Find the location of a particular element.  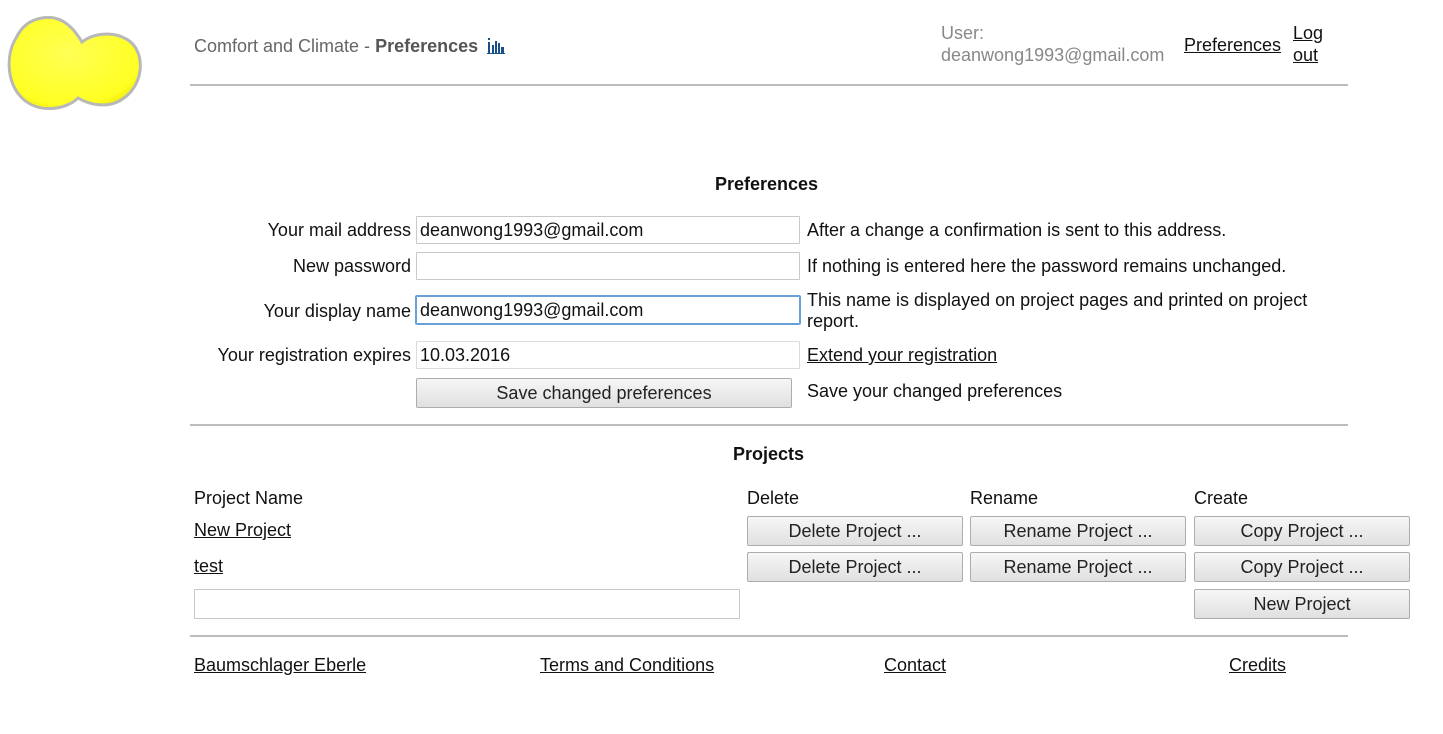

new-project-button: New Project is located at coordinates (1302, 604).